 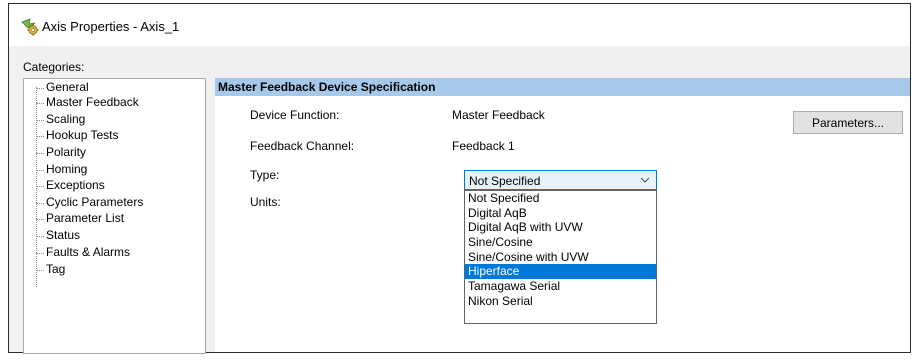 I want to click on title-bar: Axis Properties - Axis_1, so click(x=459, y=24).